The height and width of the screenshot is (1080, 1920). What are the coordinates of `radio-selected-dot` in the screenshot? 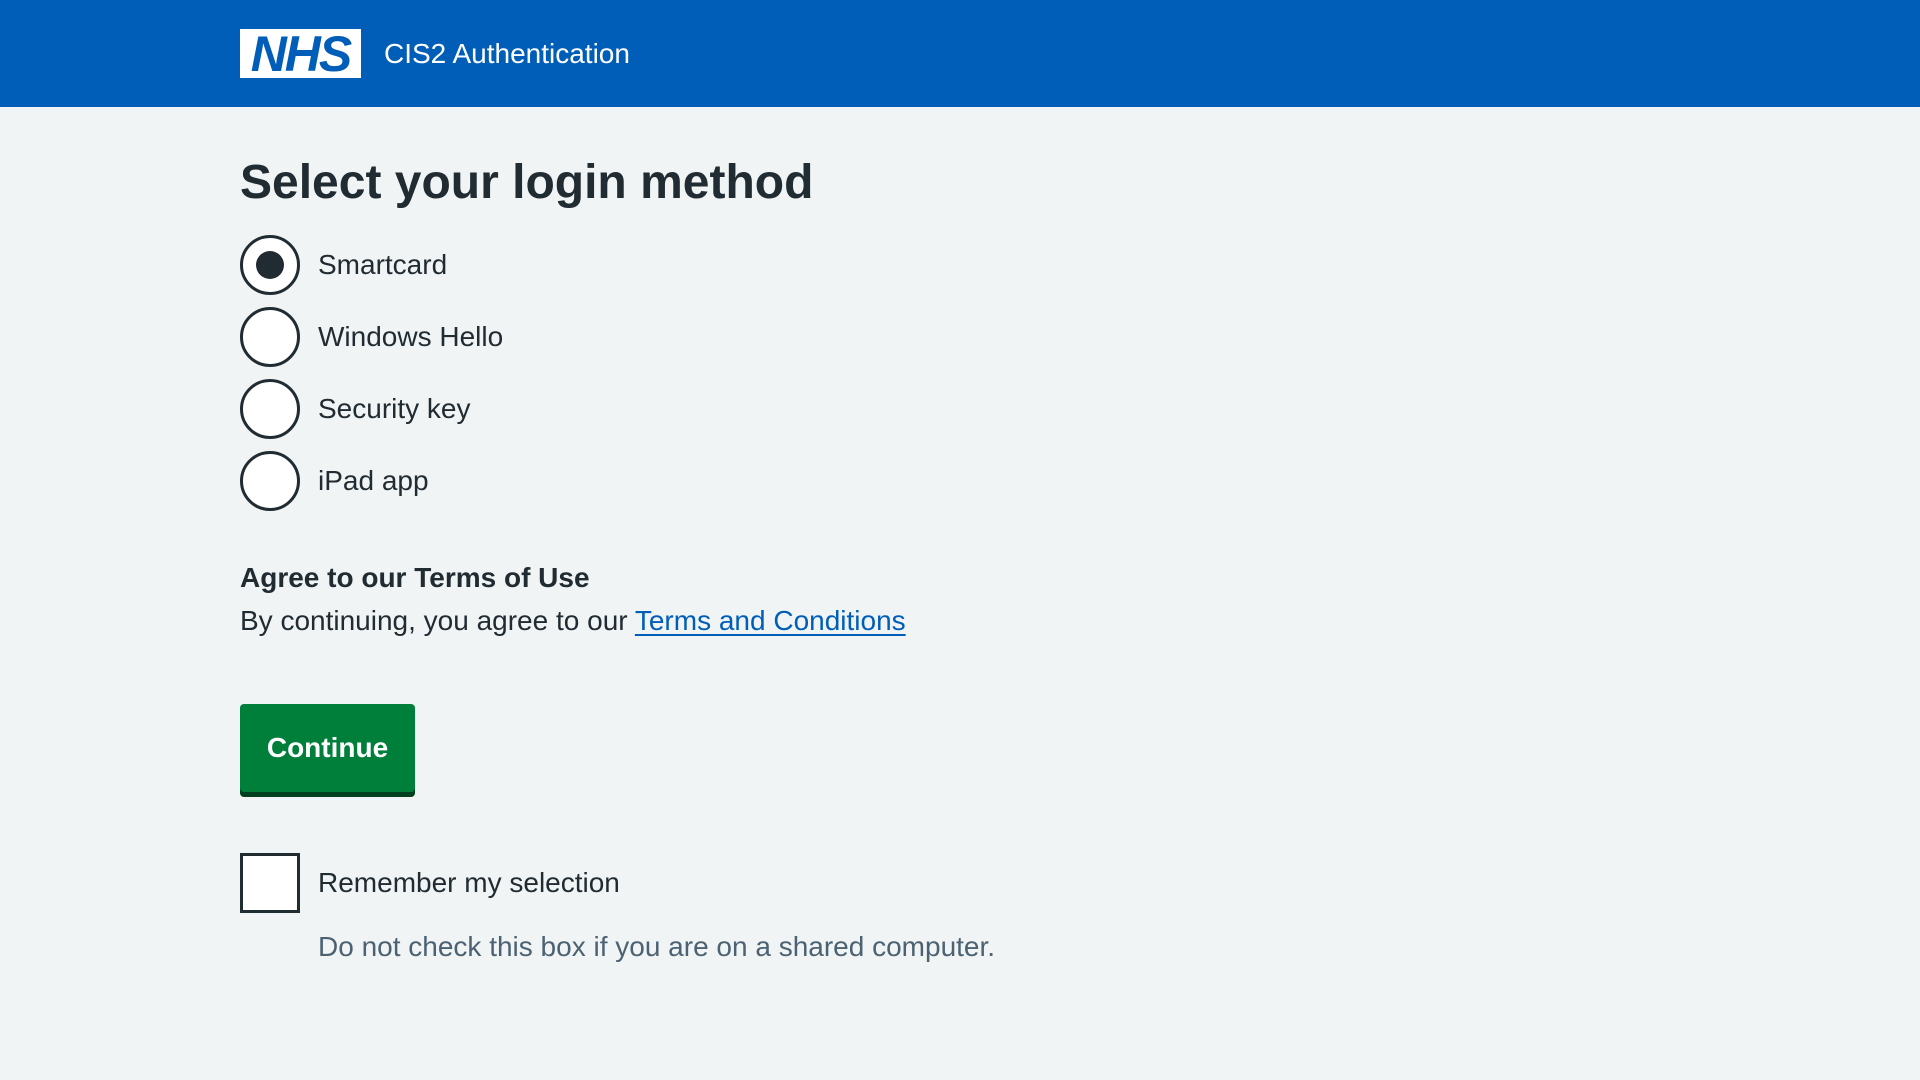 It's located at (270, 265).